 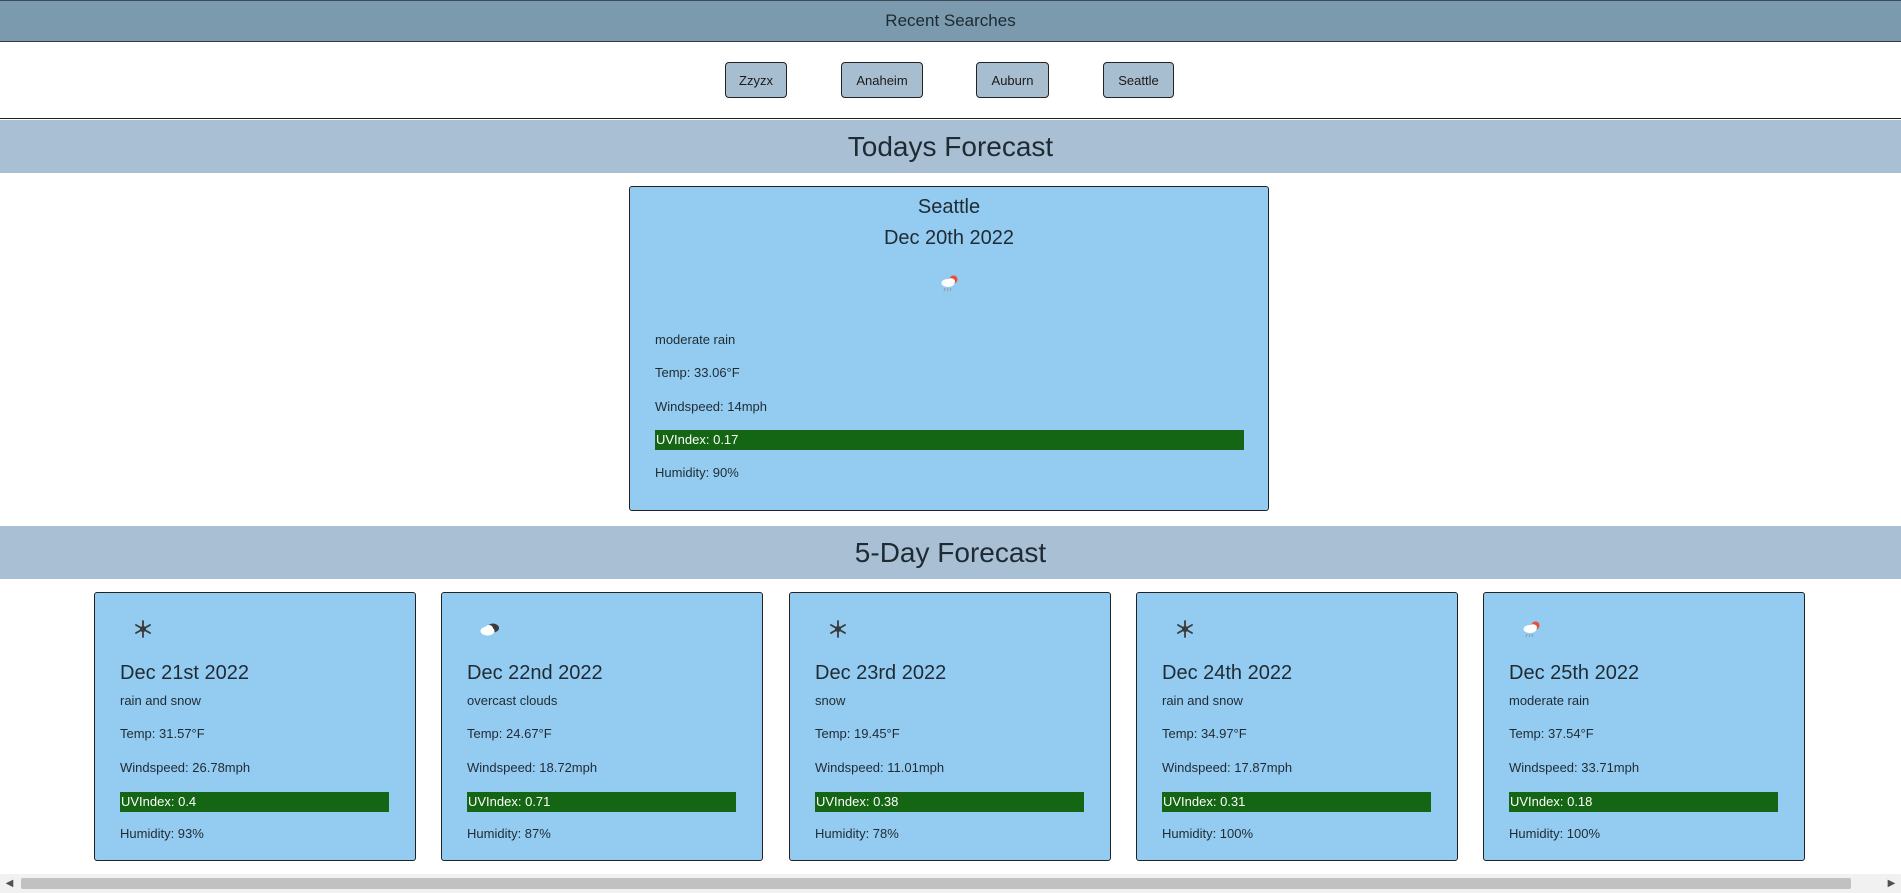 I want to click on forecast-humidity: Humidity: 78%, so click(x=857, y=833).